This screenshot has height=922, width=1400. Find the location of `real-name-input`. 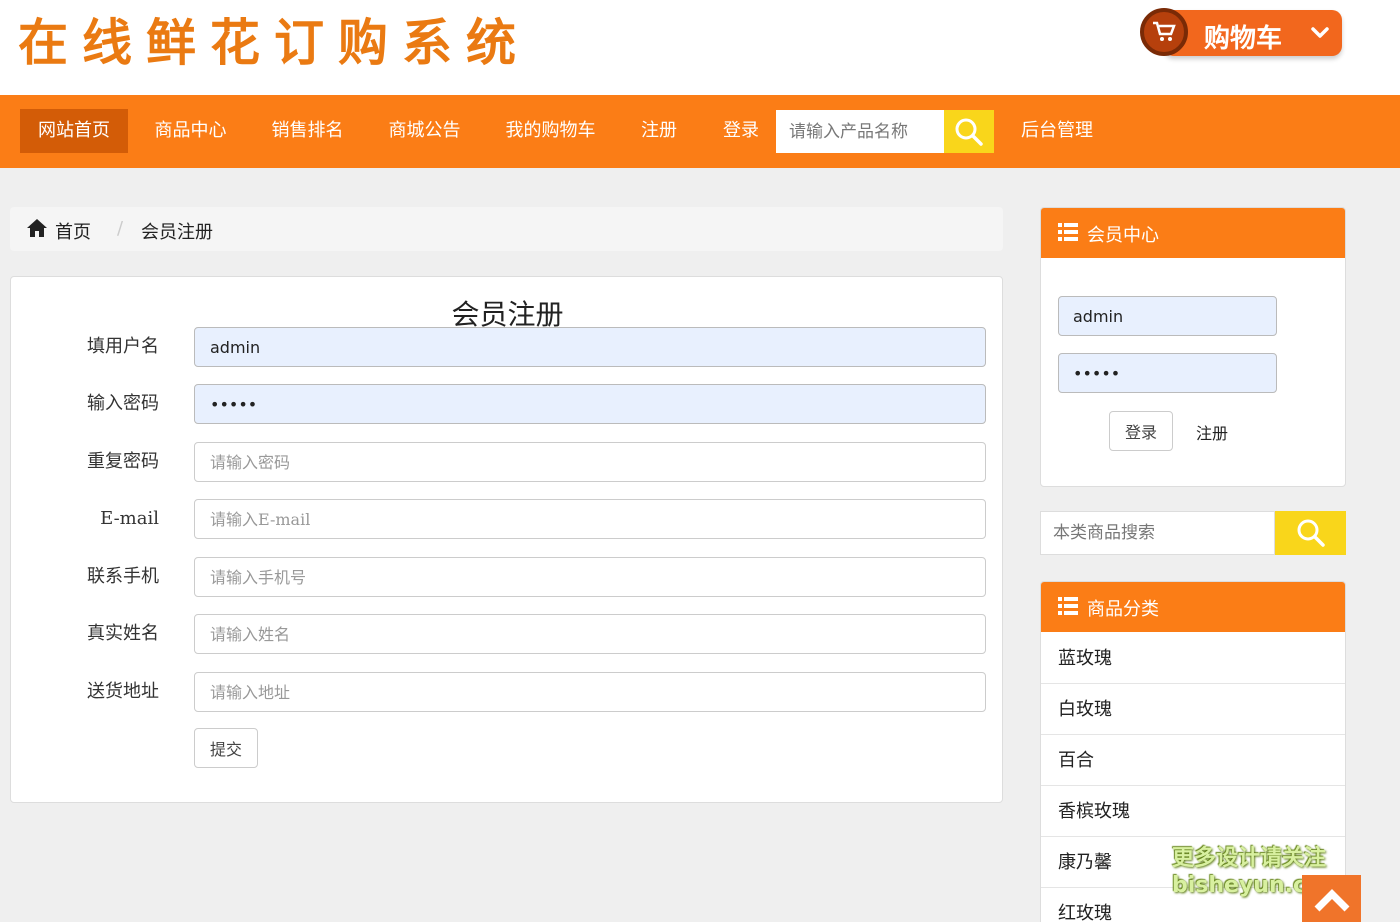

real-name-input is located at coordinates (590, 634).